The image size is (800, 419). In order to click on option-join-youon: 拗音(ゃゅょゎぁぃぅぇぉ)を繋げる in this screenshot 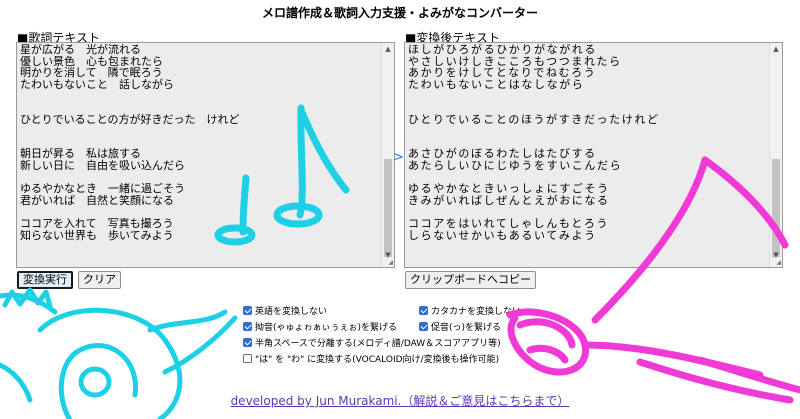, I will do `click(320, 328)`.